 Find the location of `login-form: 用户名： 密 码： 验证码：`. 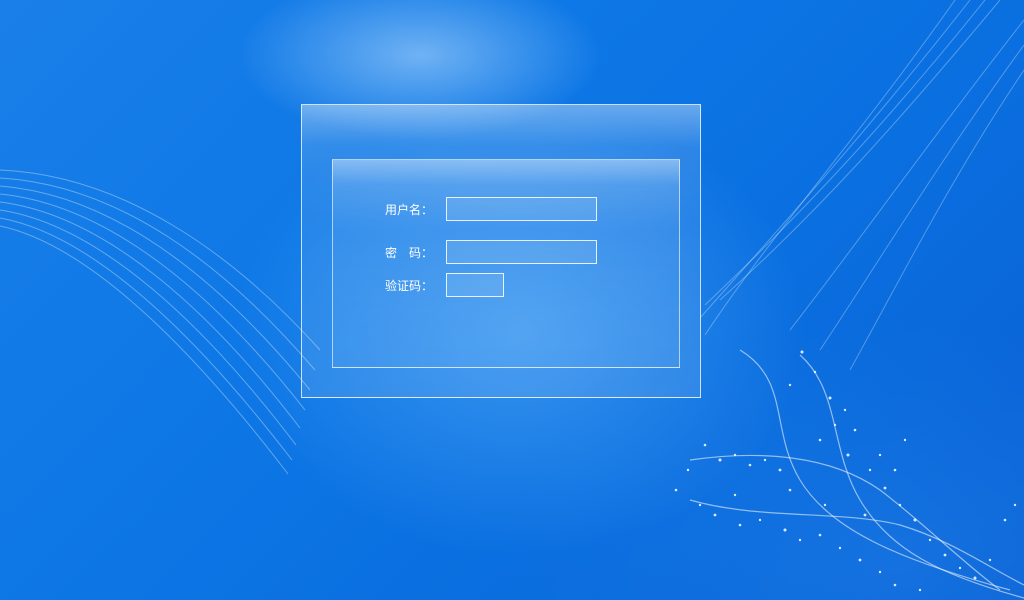

login-form: 用户名： 密 码： 验证码： is located at coordinates (506, 263).